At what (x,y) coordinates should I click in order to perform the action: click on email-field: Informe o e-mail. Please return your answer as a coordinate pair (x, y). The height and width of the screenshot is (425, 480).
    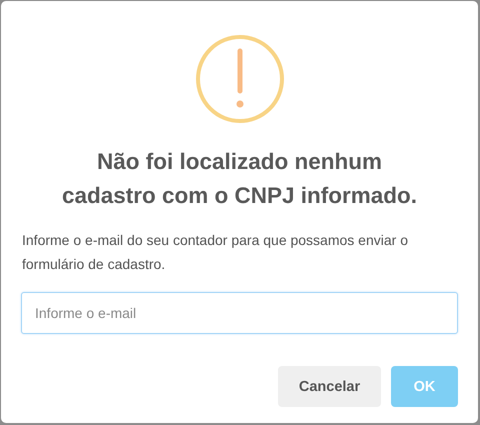
    Looking at the image, I should click on (239, 313).